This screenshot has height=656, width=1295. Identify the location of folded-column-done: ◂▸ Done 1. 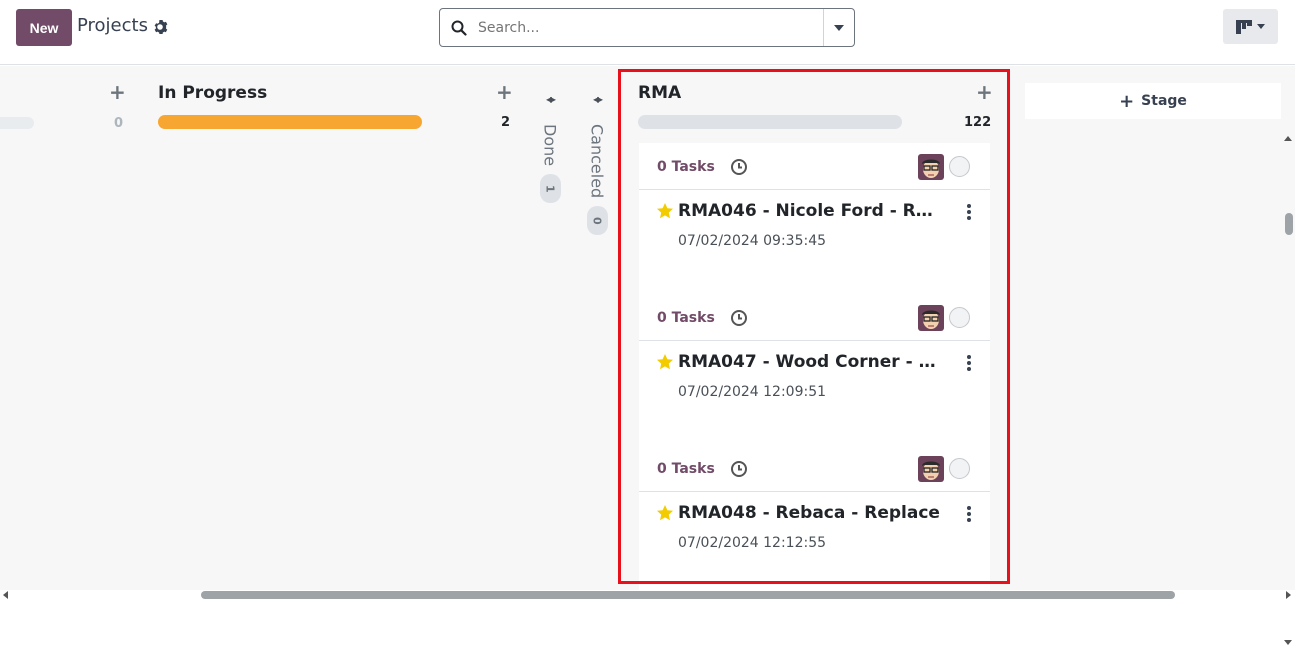
(550, 148).